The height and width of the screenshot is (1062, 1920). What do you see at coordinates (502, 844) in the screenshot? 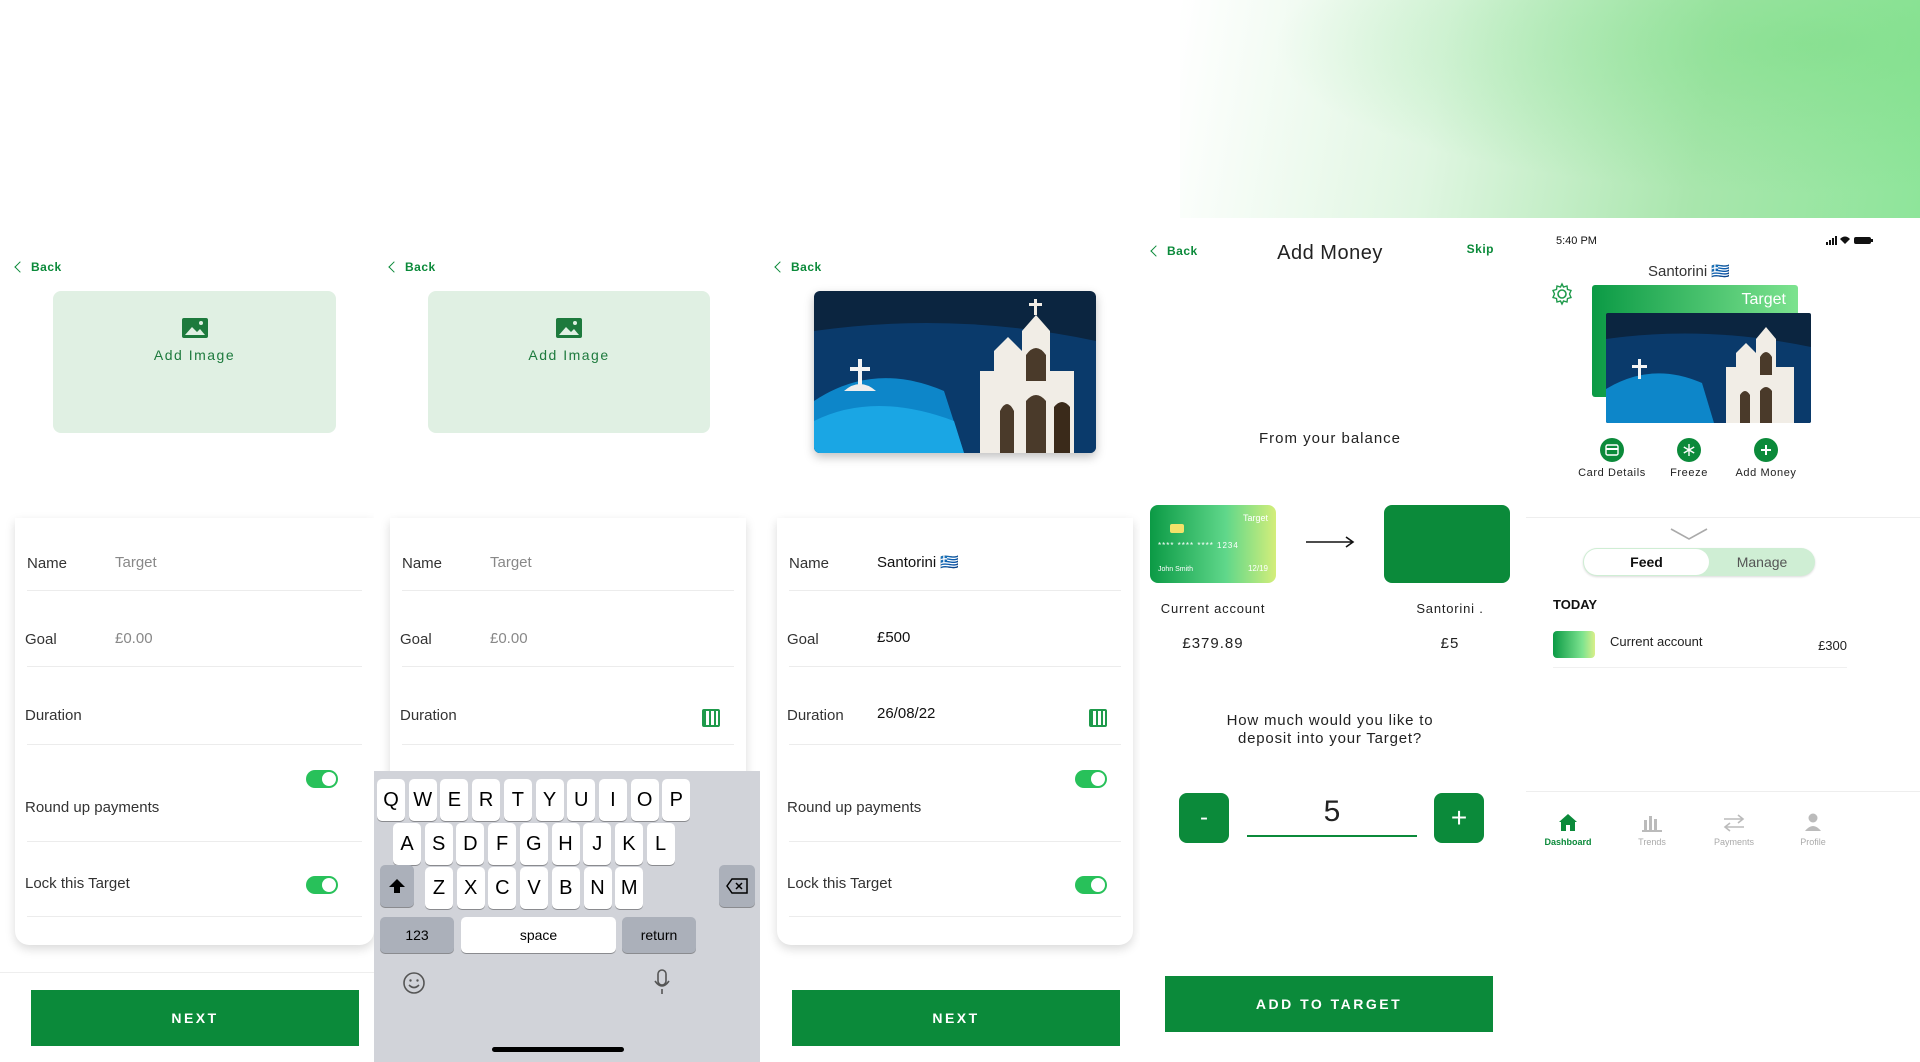
I see `key-f: F` at bounding box center [502, 844].